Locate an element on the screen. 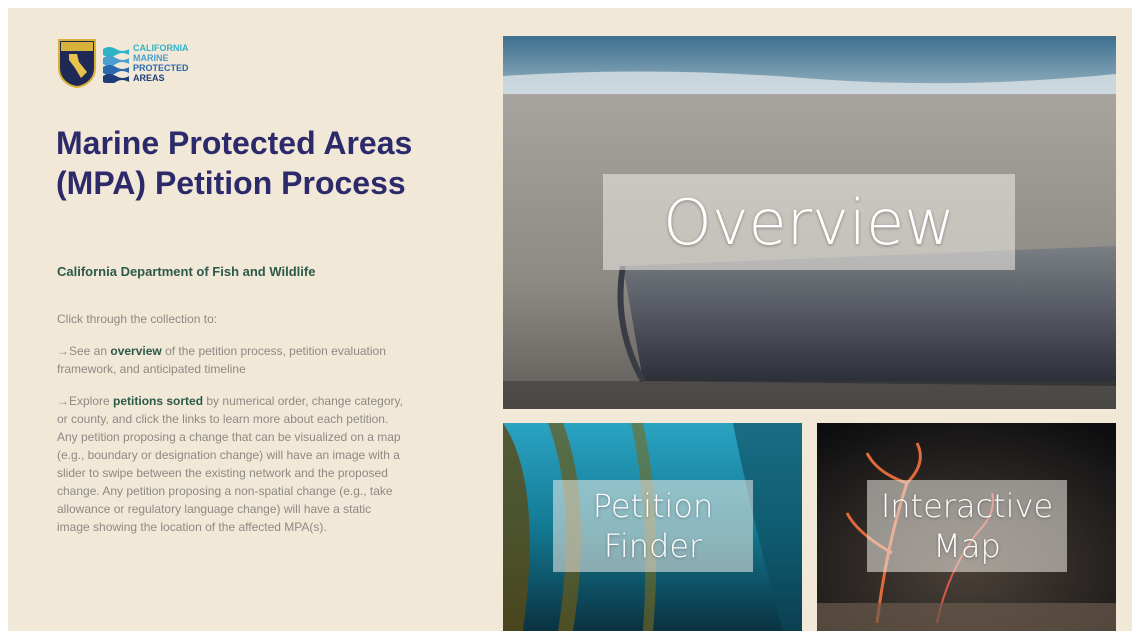 Image resolution: width=1139 pixels, height=635 pixels. waves-icon is located at coordinates (116, 65).